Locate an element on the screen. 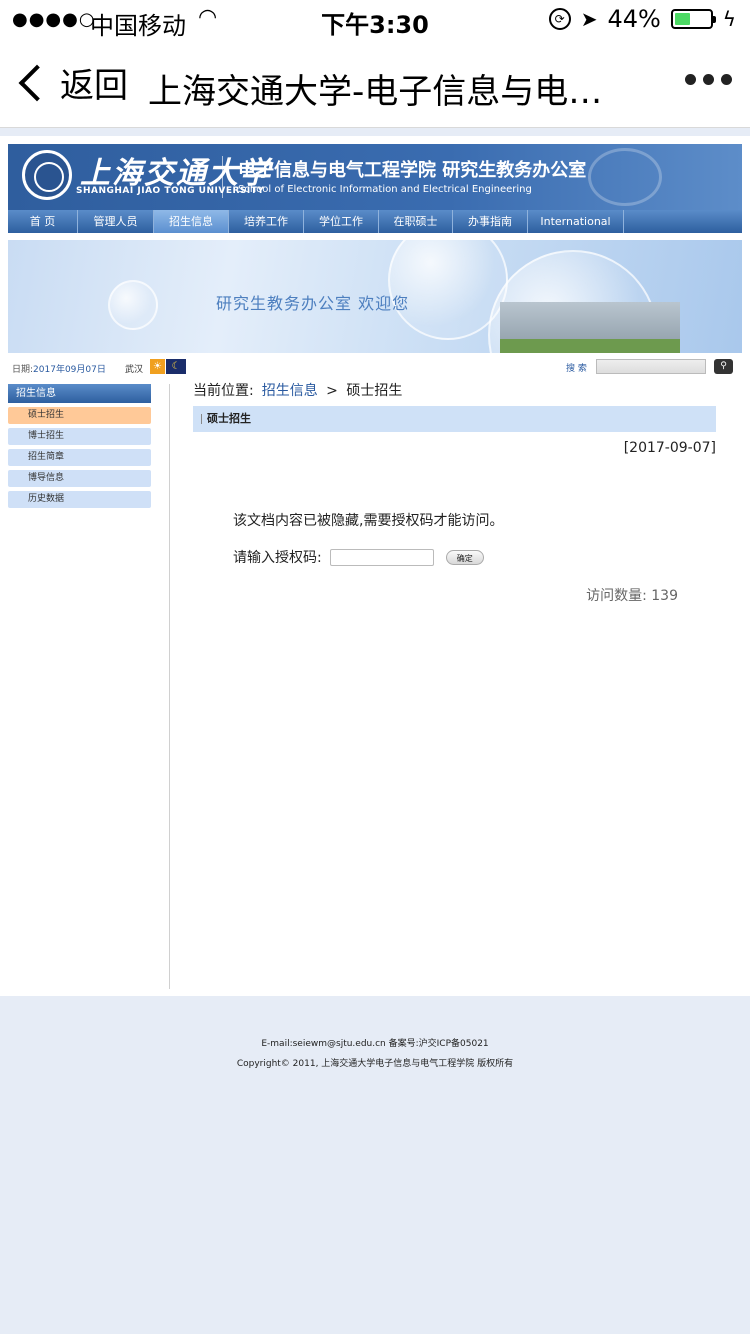  hero-banner: 研究生教务办公室 欢迎您 is located at coordinates (375, 296).